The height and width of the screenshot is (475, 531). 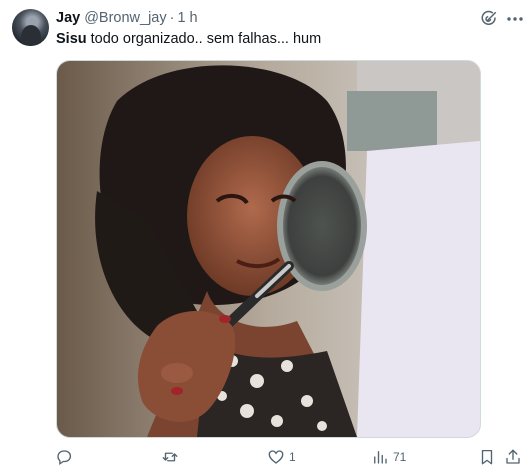 What do you see at coordinates (388, 457) in the screenshot?
I see `views-button: 71` at bounding box center [388, 457].